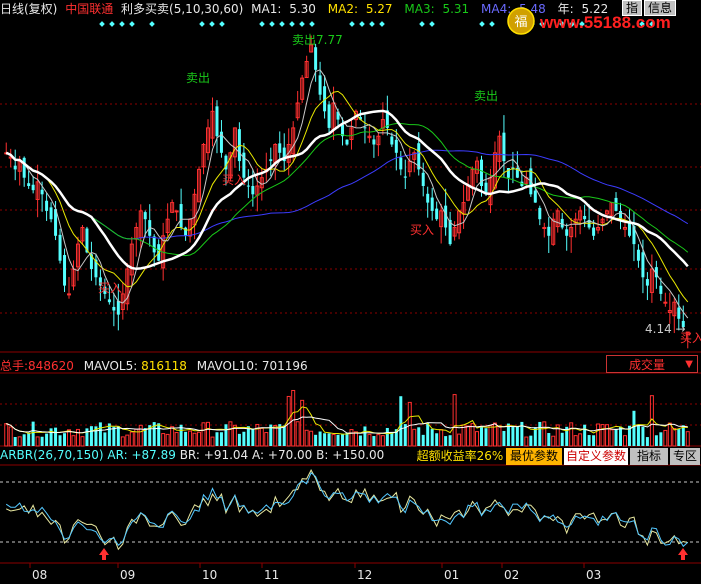 The height and width of the screenshot is (584, 701). What do you see at coordinates (271, 575) in the screenshot?
I see `month-label-11: 11` at bounding box center [271, 575].